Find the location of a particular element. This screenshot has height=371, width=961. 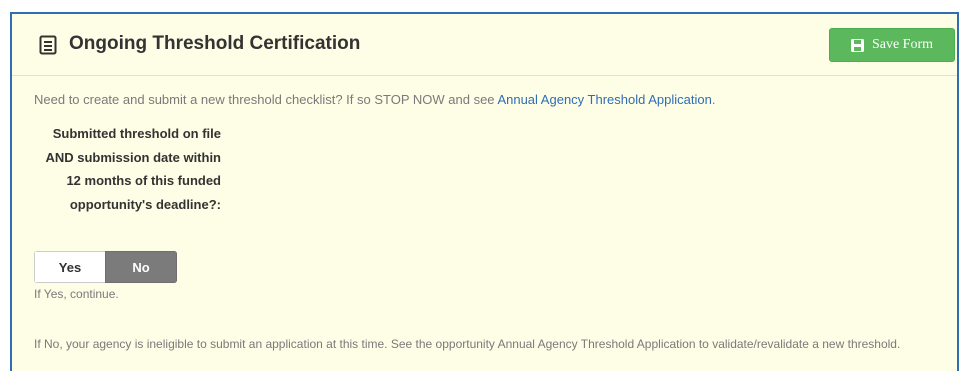

yes-hint-text: If Yes, continue. is located at coordinates (76, 294).